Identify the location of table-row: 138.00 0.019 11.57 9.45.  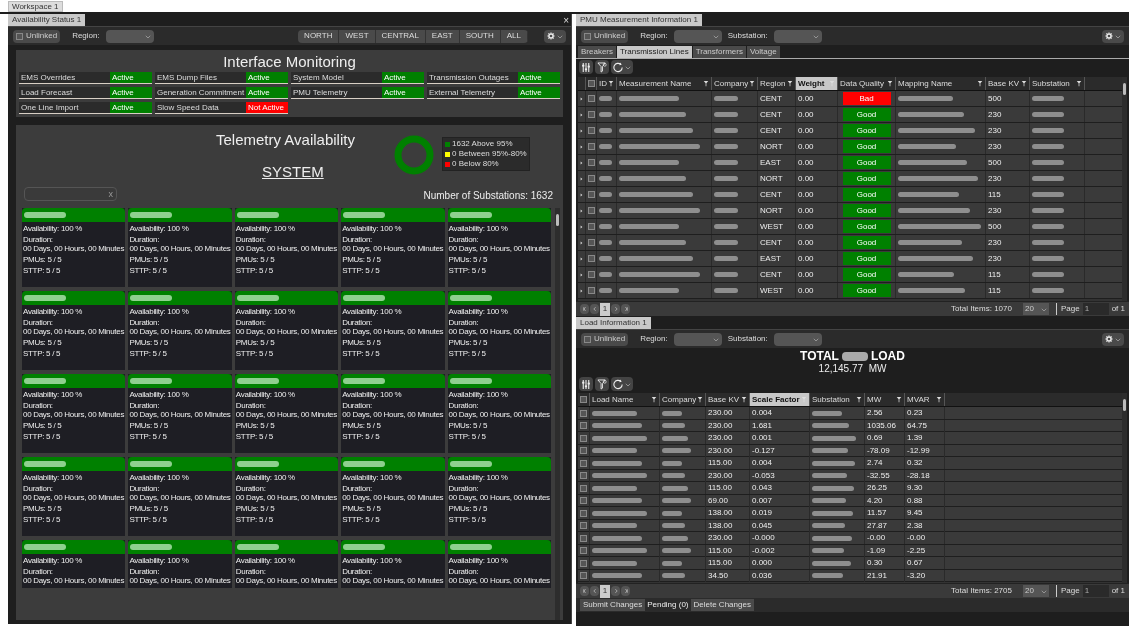
(850, 513).